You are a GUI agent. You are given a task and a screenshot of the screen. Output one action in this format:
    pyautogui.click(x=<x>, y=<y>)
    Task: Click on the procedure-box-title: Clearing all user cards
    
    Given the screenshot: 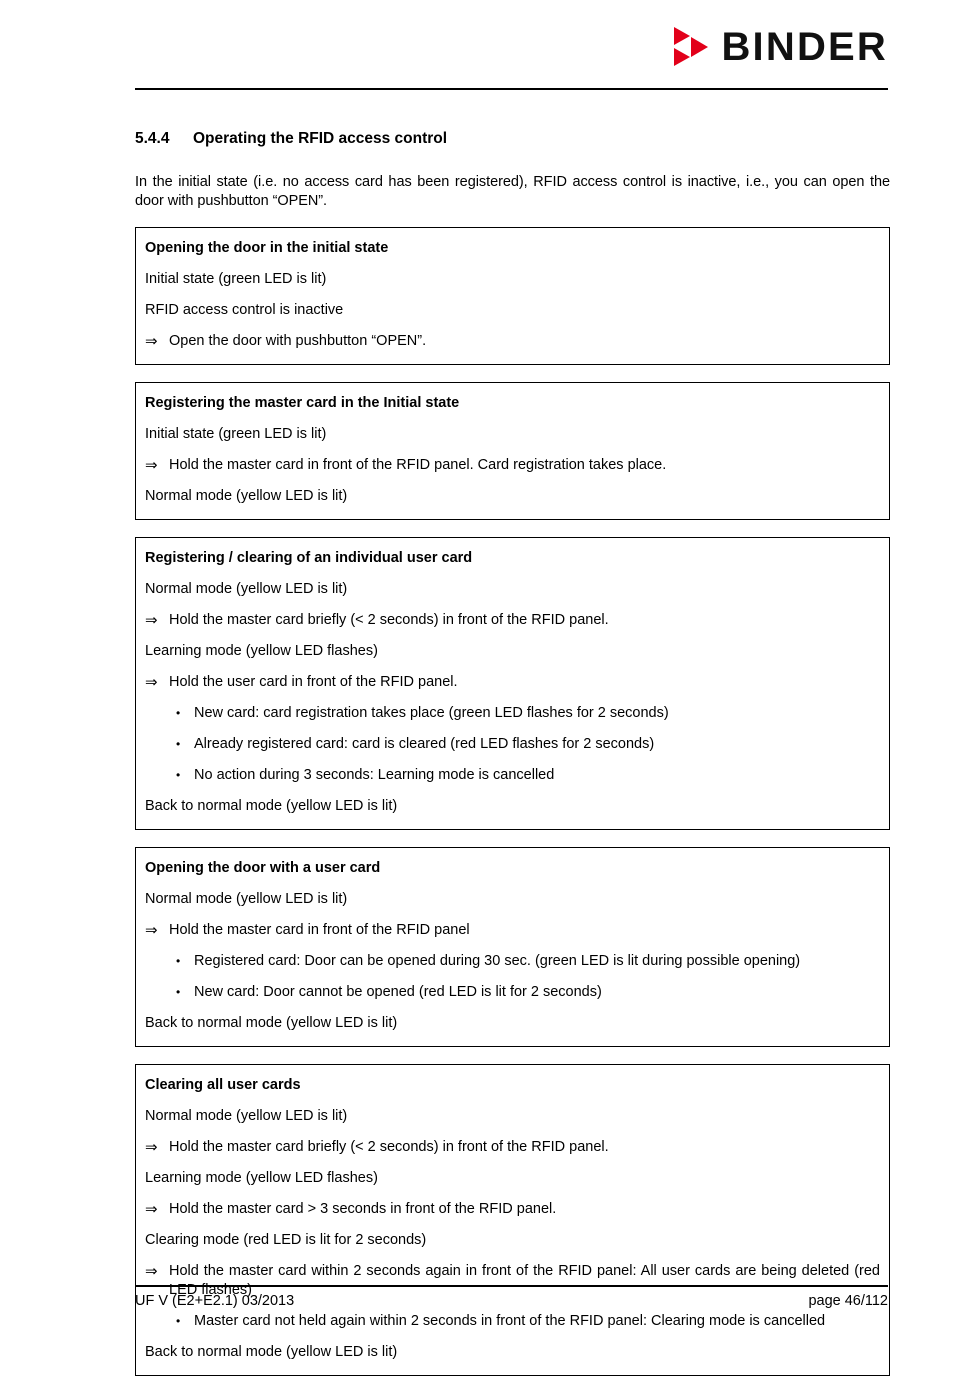 What is the action you would take?
    pyautogui.click(x=223, y=1084)
    